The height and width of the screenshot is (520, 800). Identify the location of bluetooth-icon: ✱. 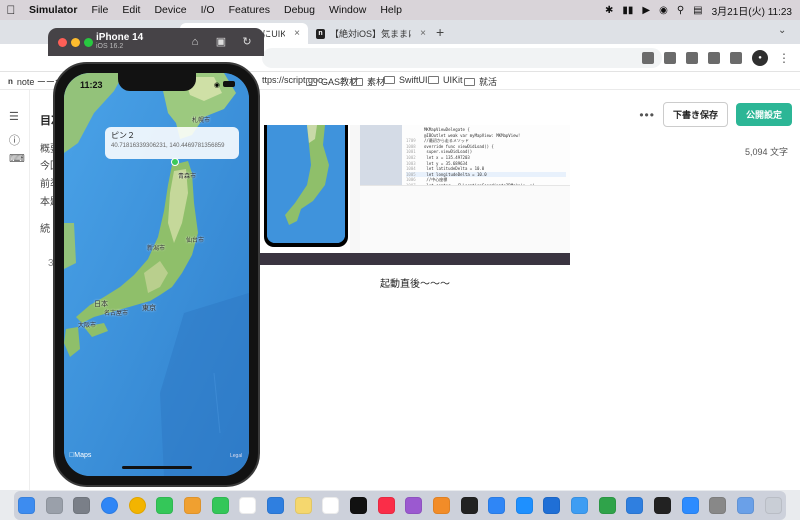
(609, 10).